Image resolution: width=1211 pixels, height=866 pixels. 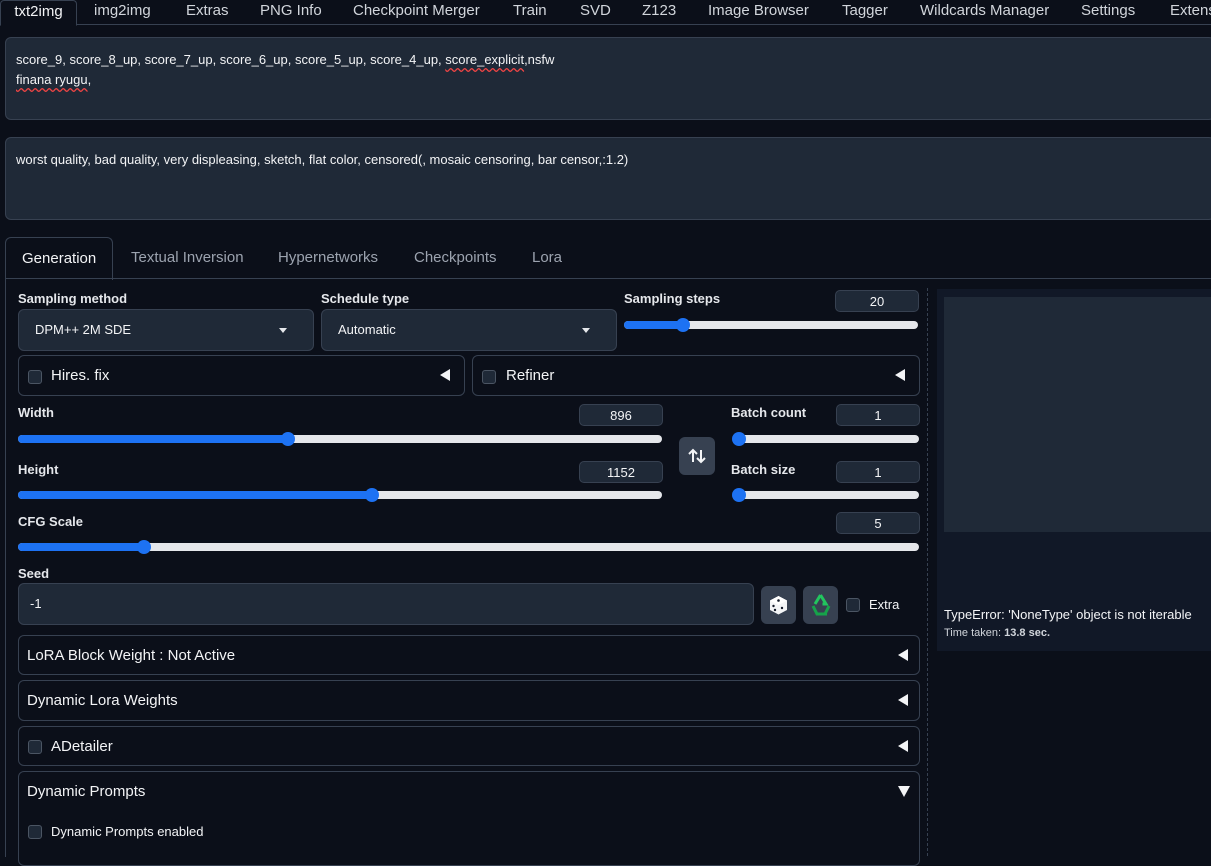 I want to click on tab-extras: Extras, so click(x=207, y=12).